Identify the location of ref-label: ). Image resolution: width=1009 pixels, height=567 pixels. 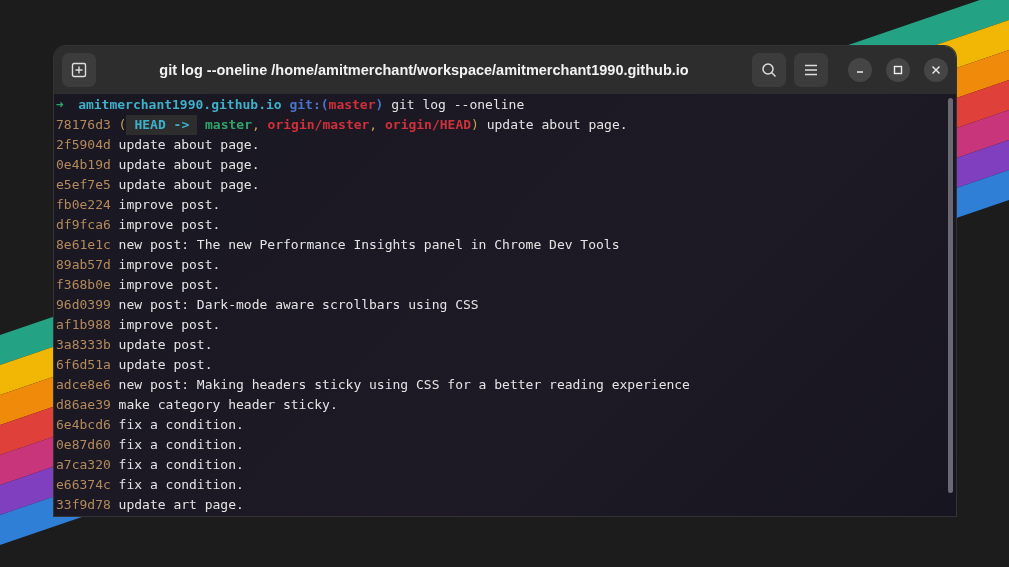
(475, 125).